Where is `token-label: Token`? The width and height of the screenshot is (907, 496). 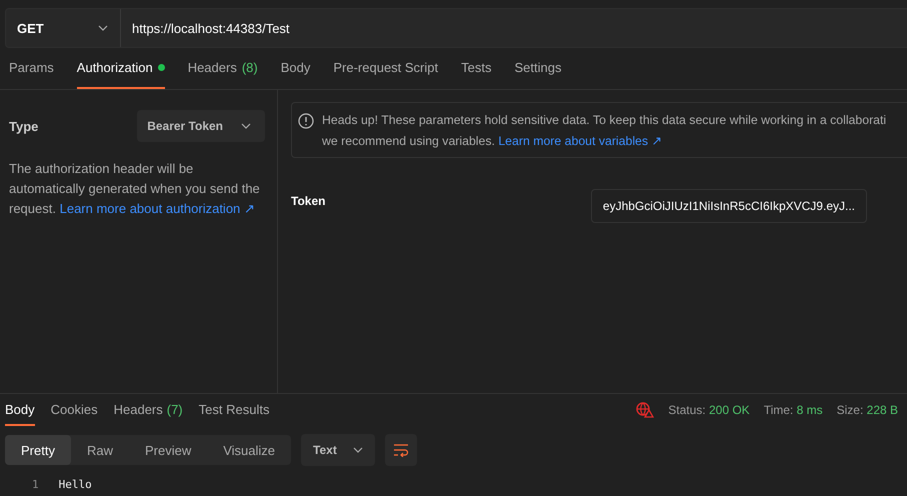
token-label: Token is located at coordinates (308, 201).